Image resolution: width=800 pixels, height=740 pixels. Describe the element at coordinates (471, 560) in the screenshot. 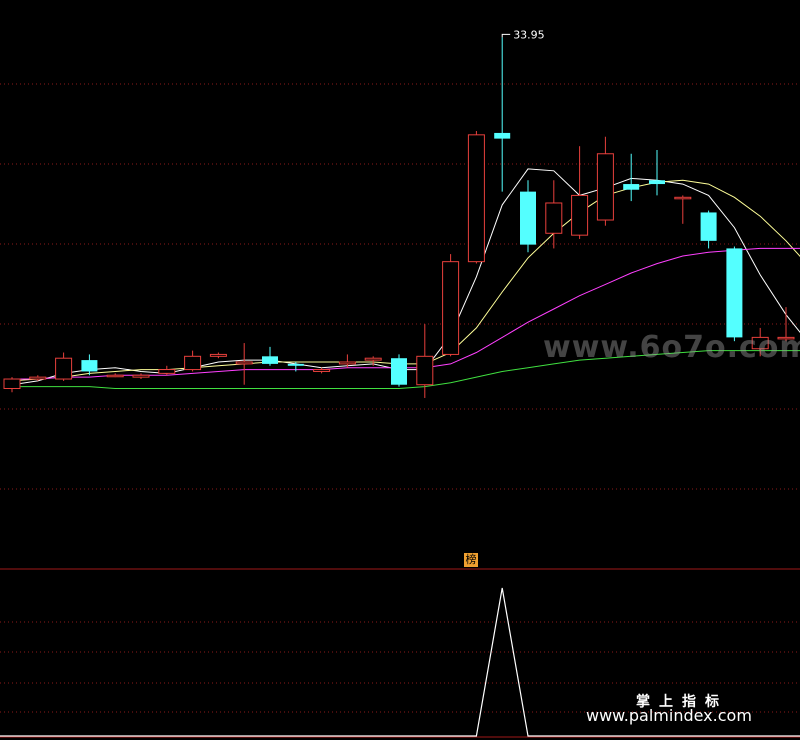

I see `indicator-badge: 榜` at that location.